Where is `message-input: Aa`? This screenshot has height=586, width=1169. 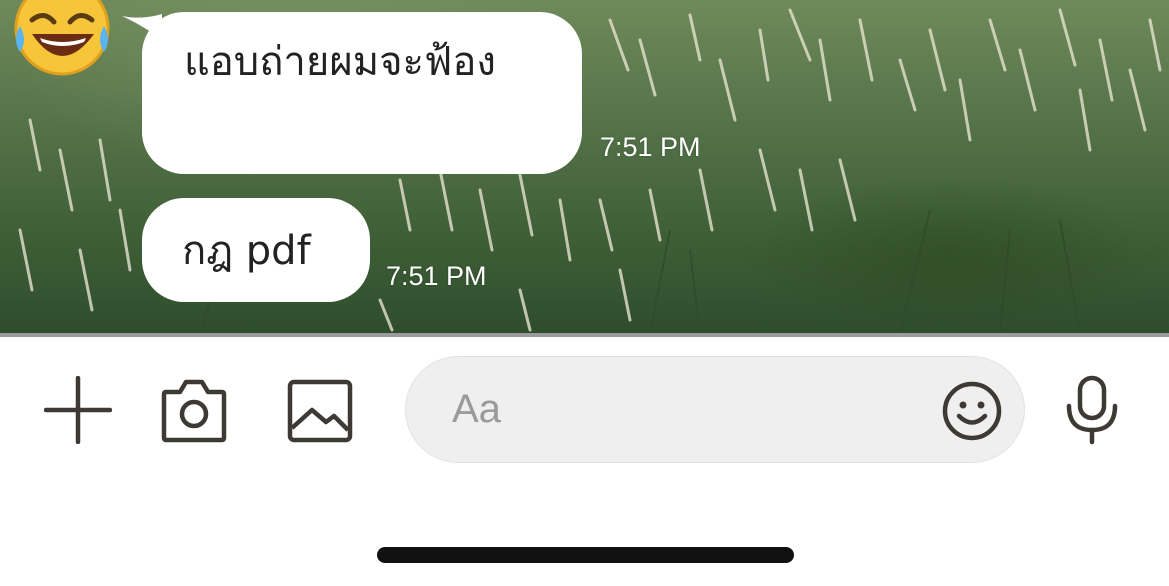
message-input: Aa is located at coordinates (715, 409).